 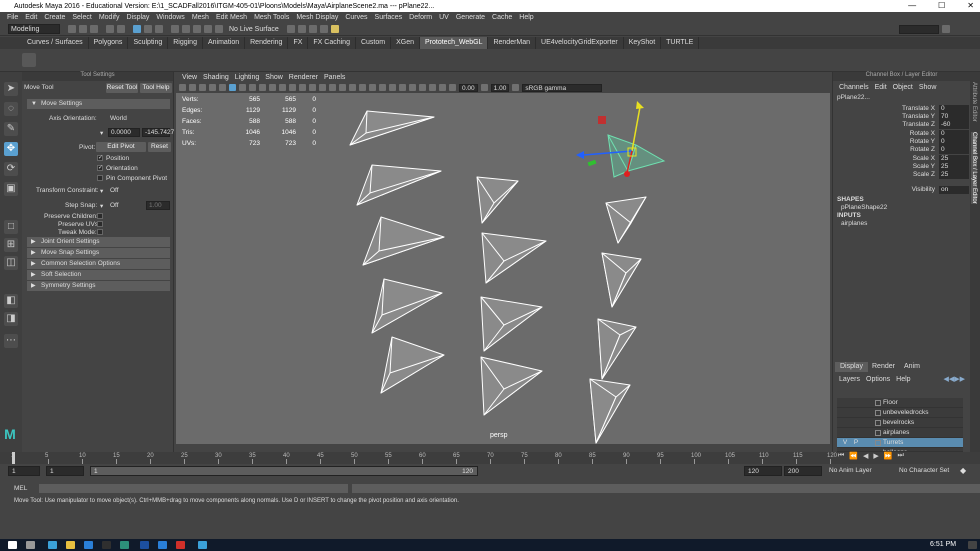 What do you see at coordinates (856, 443) in the screenshot?
I see `layer-playback: P` at bounding box center [856, 443].